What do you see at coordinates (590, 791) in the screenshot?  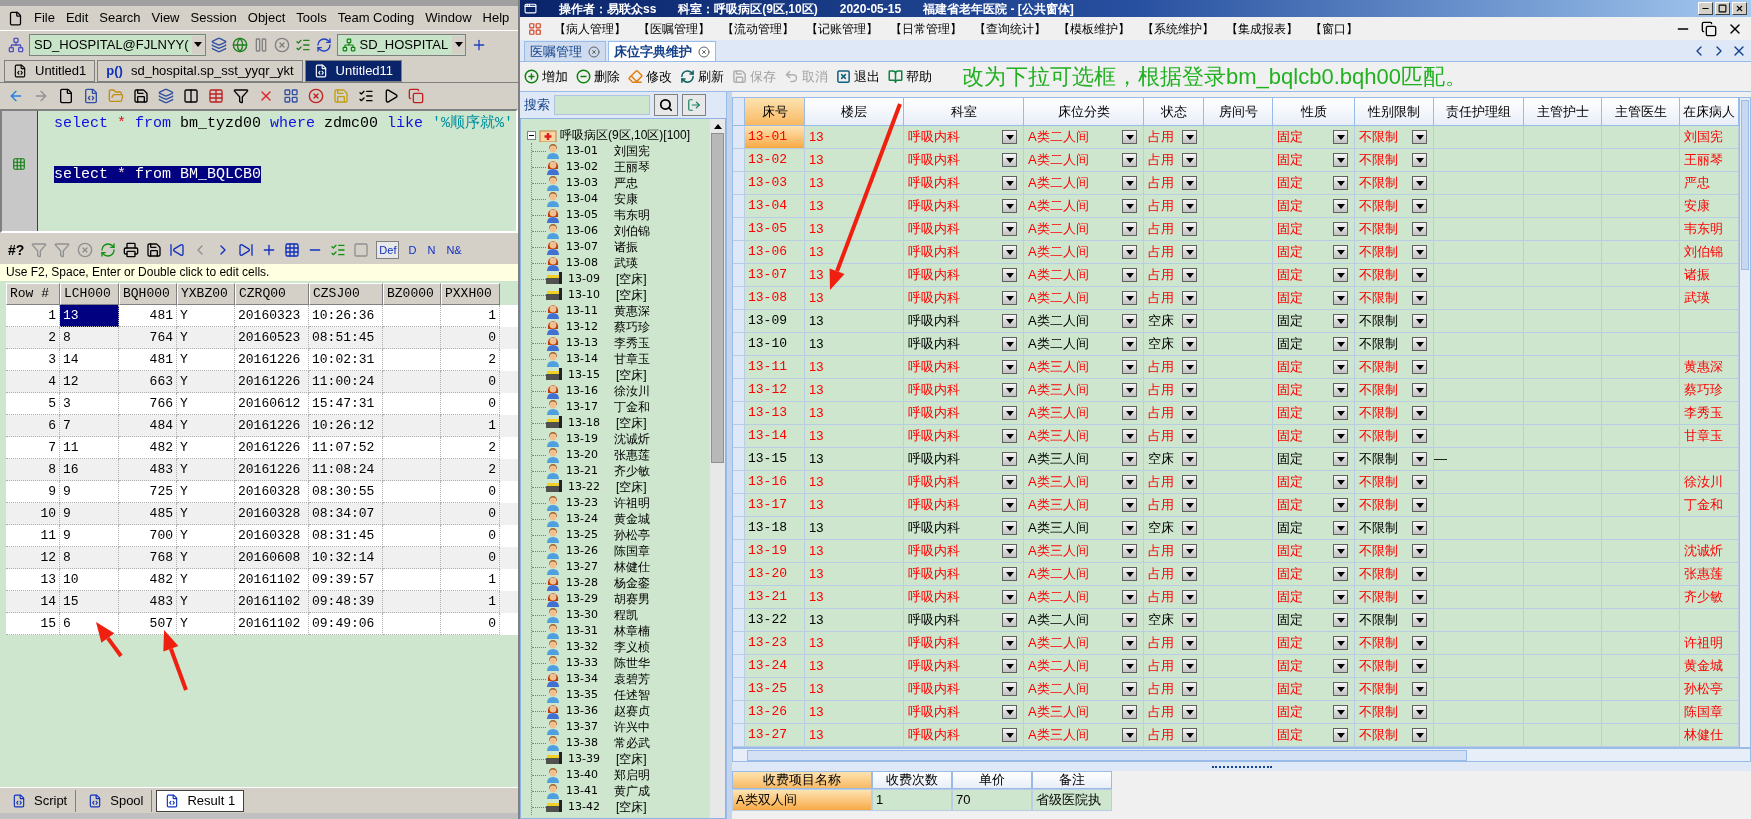 I see `tree-item: 13-41` at bounding box center [590, 791].